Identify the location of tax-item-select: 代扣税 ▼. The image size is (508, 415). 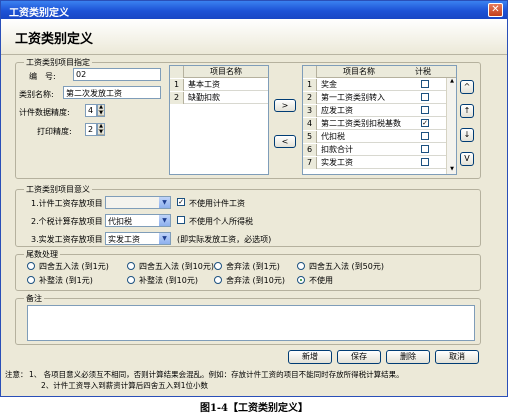
(138, 220).